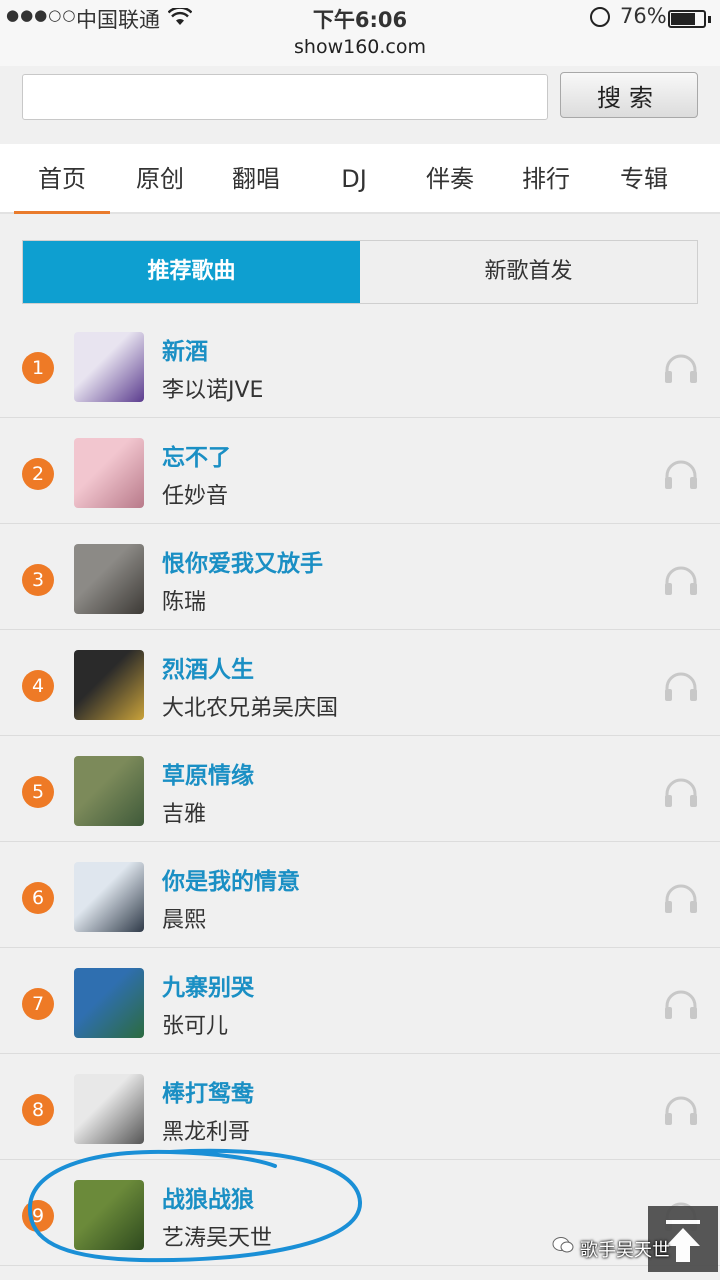  I want to click on song-artist: 张可儿, so click(195, 1024).